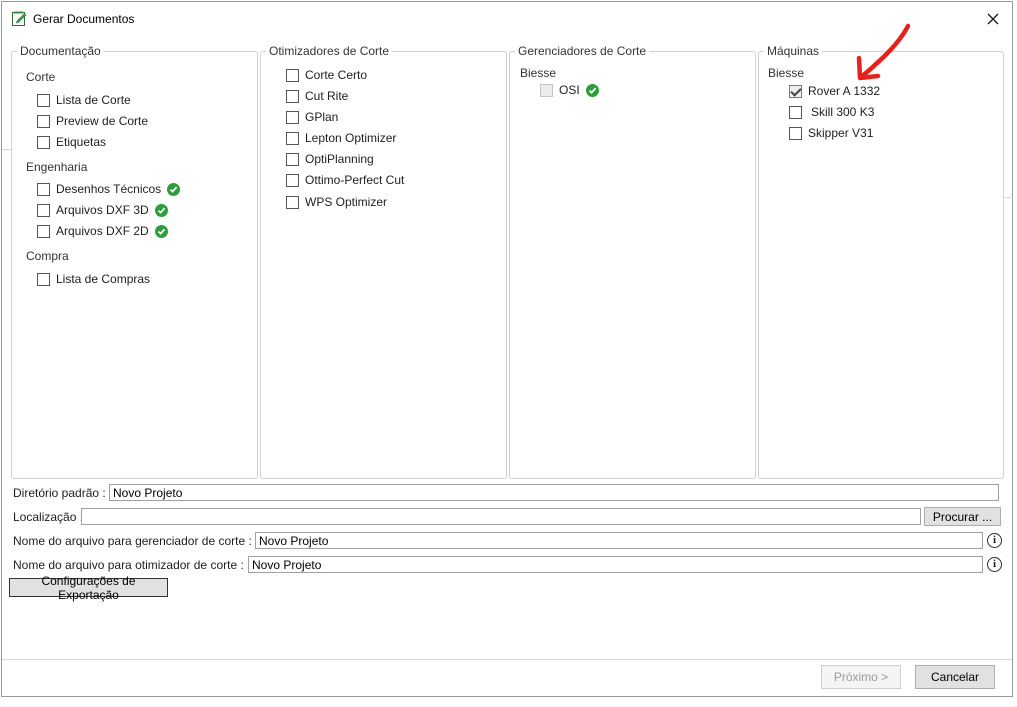 The image size is (1017, 707). I want to click on checkbox-optiplanning: OptiPlanning, so click(330, 159).